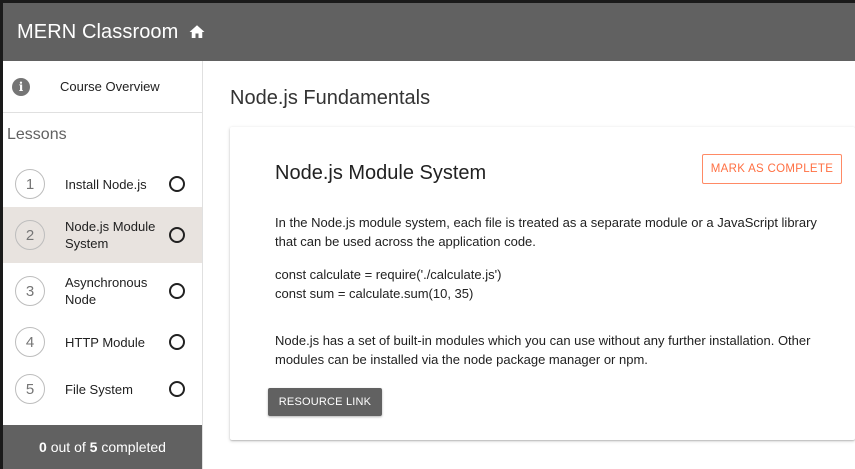 The height and width of the screenshot is (469, 855). What do you see at coordinates (197, 32) in the screenshot?
I see `home-icon` at bounding box center [197, 32].